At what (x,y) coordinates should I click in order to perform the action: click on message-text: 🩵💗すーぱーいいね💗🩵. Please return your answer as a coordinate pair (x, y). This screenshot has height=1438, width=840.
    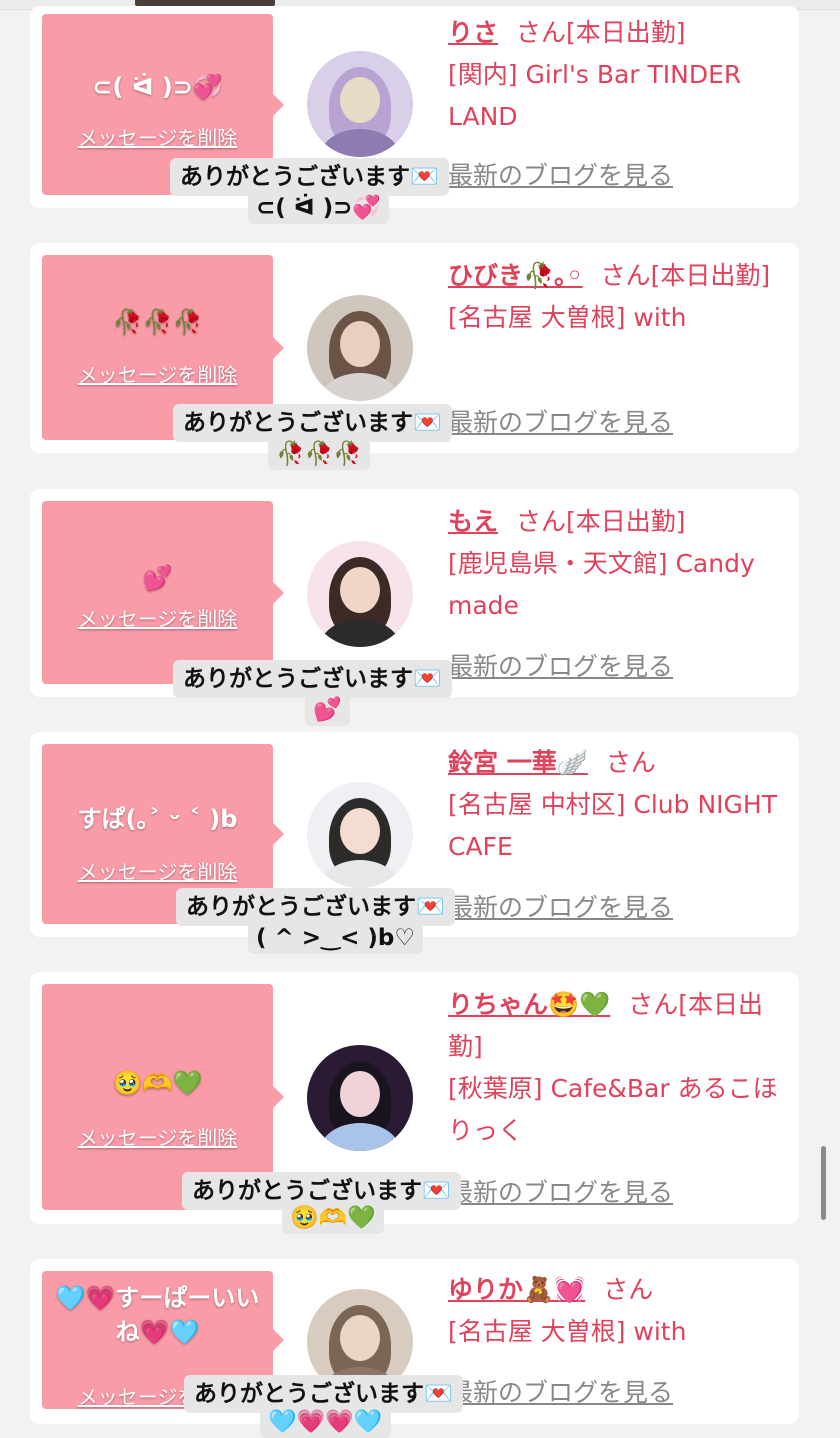
    Looking at the image, I should click on (157, 1315).